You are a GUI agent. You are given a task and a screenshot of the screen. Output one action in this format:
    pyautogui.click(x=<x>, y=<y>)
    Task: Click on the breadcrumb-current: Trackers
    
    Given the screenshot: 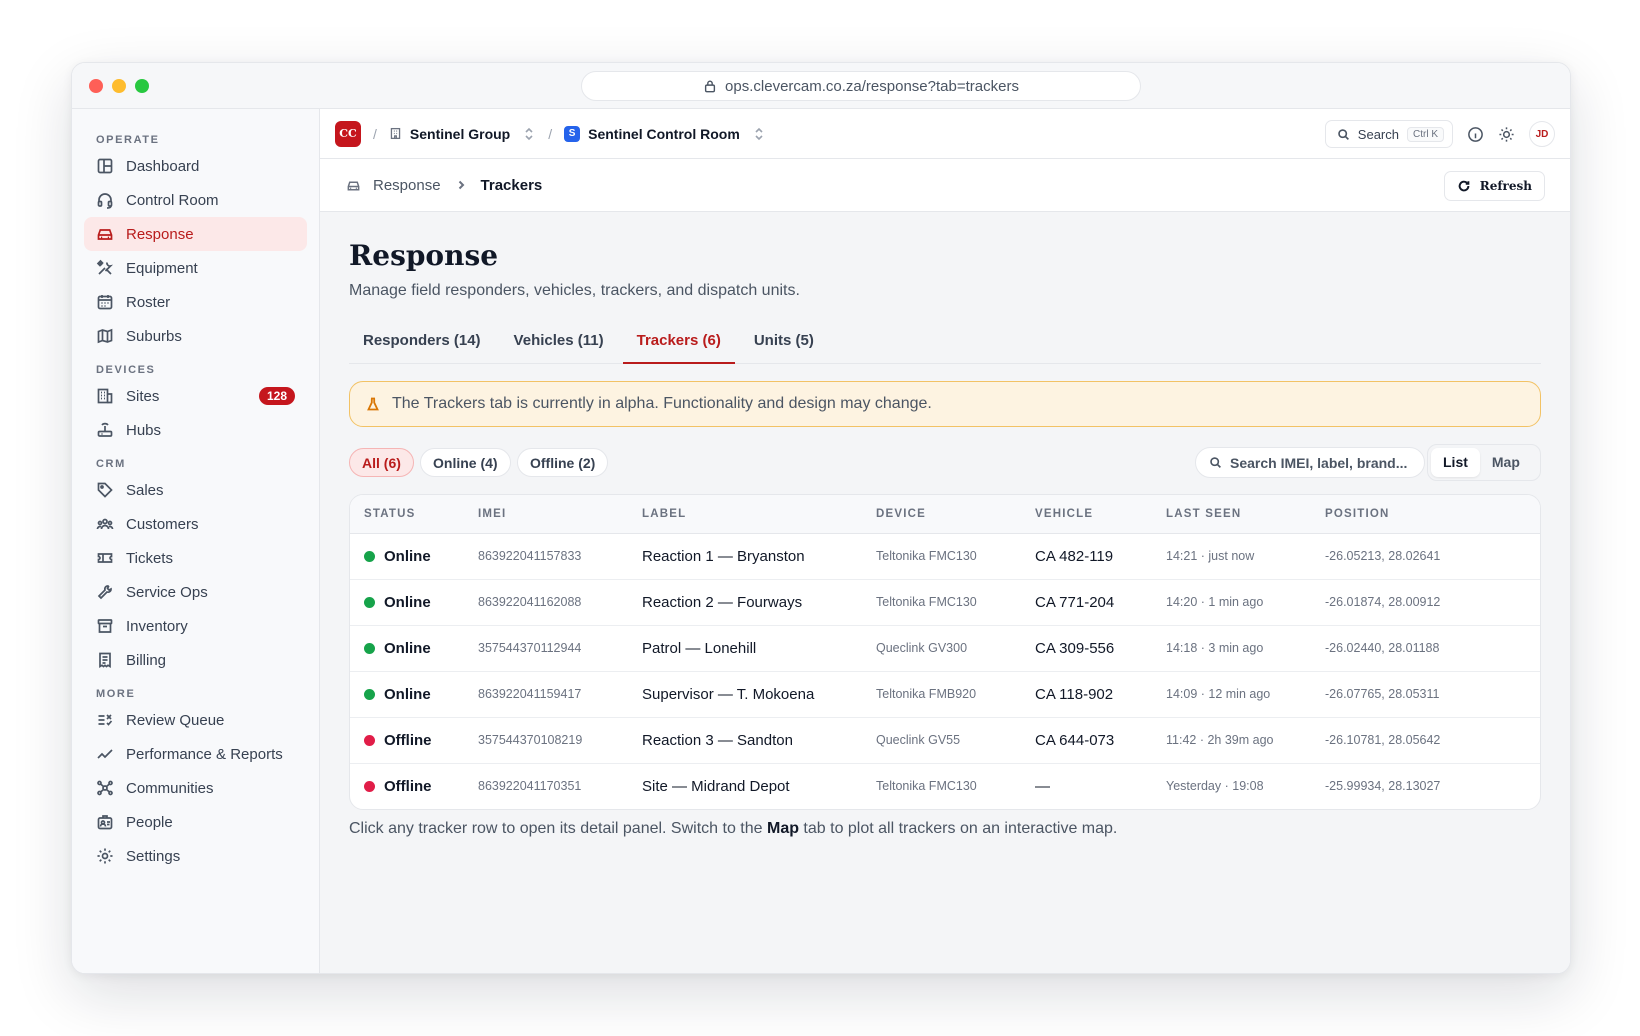 What is the action you would take?
    pyautogui.click(x=511, y=185)
    